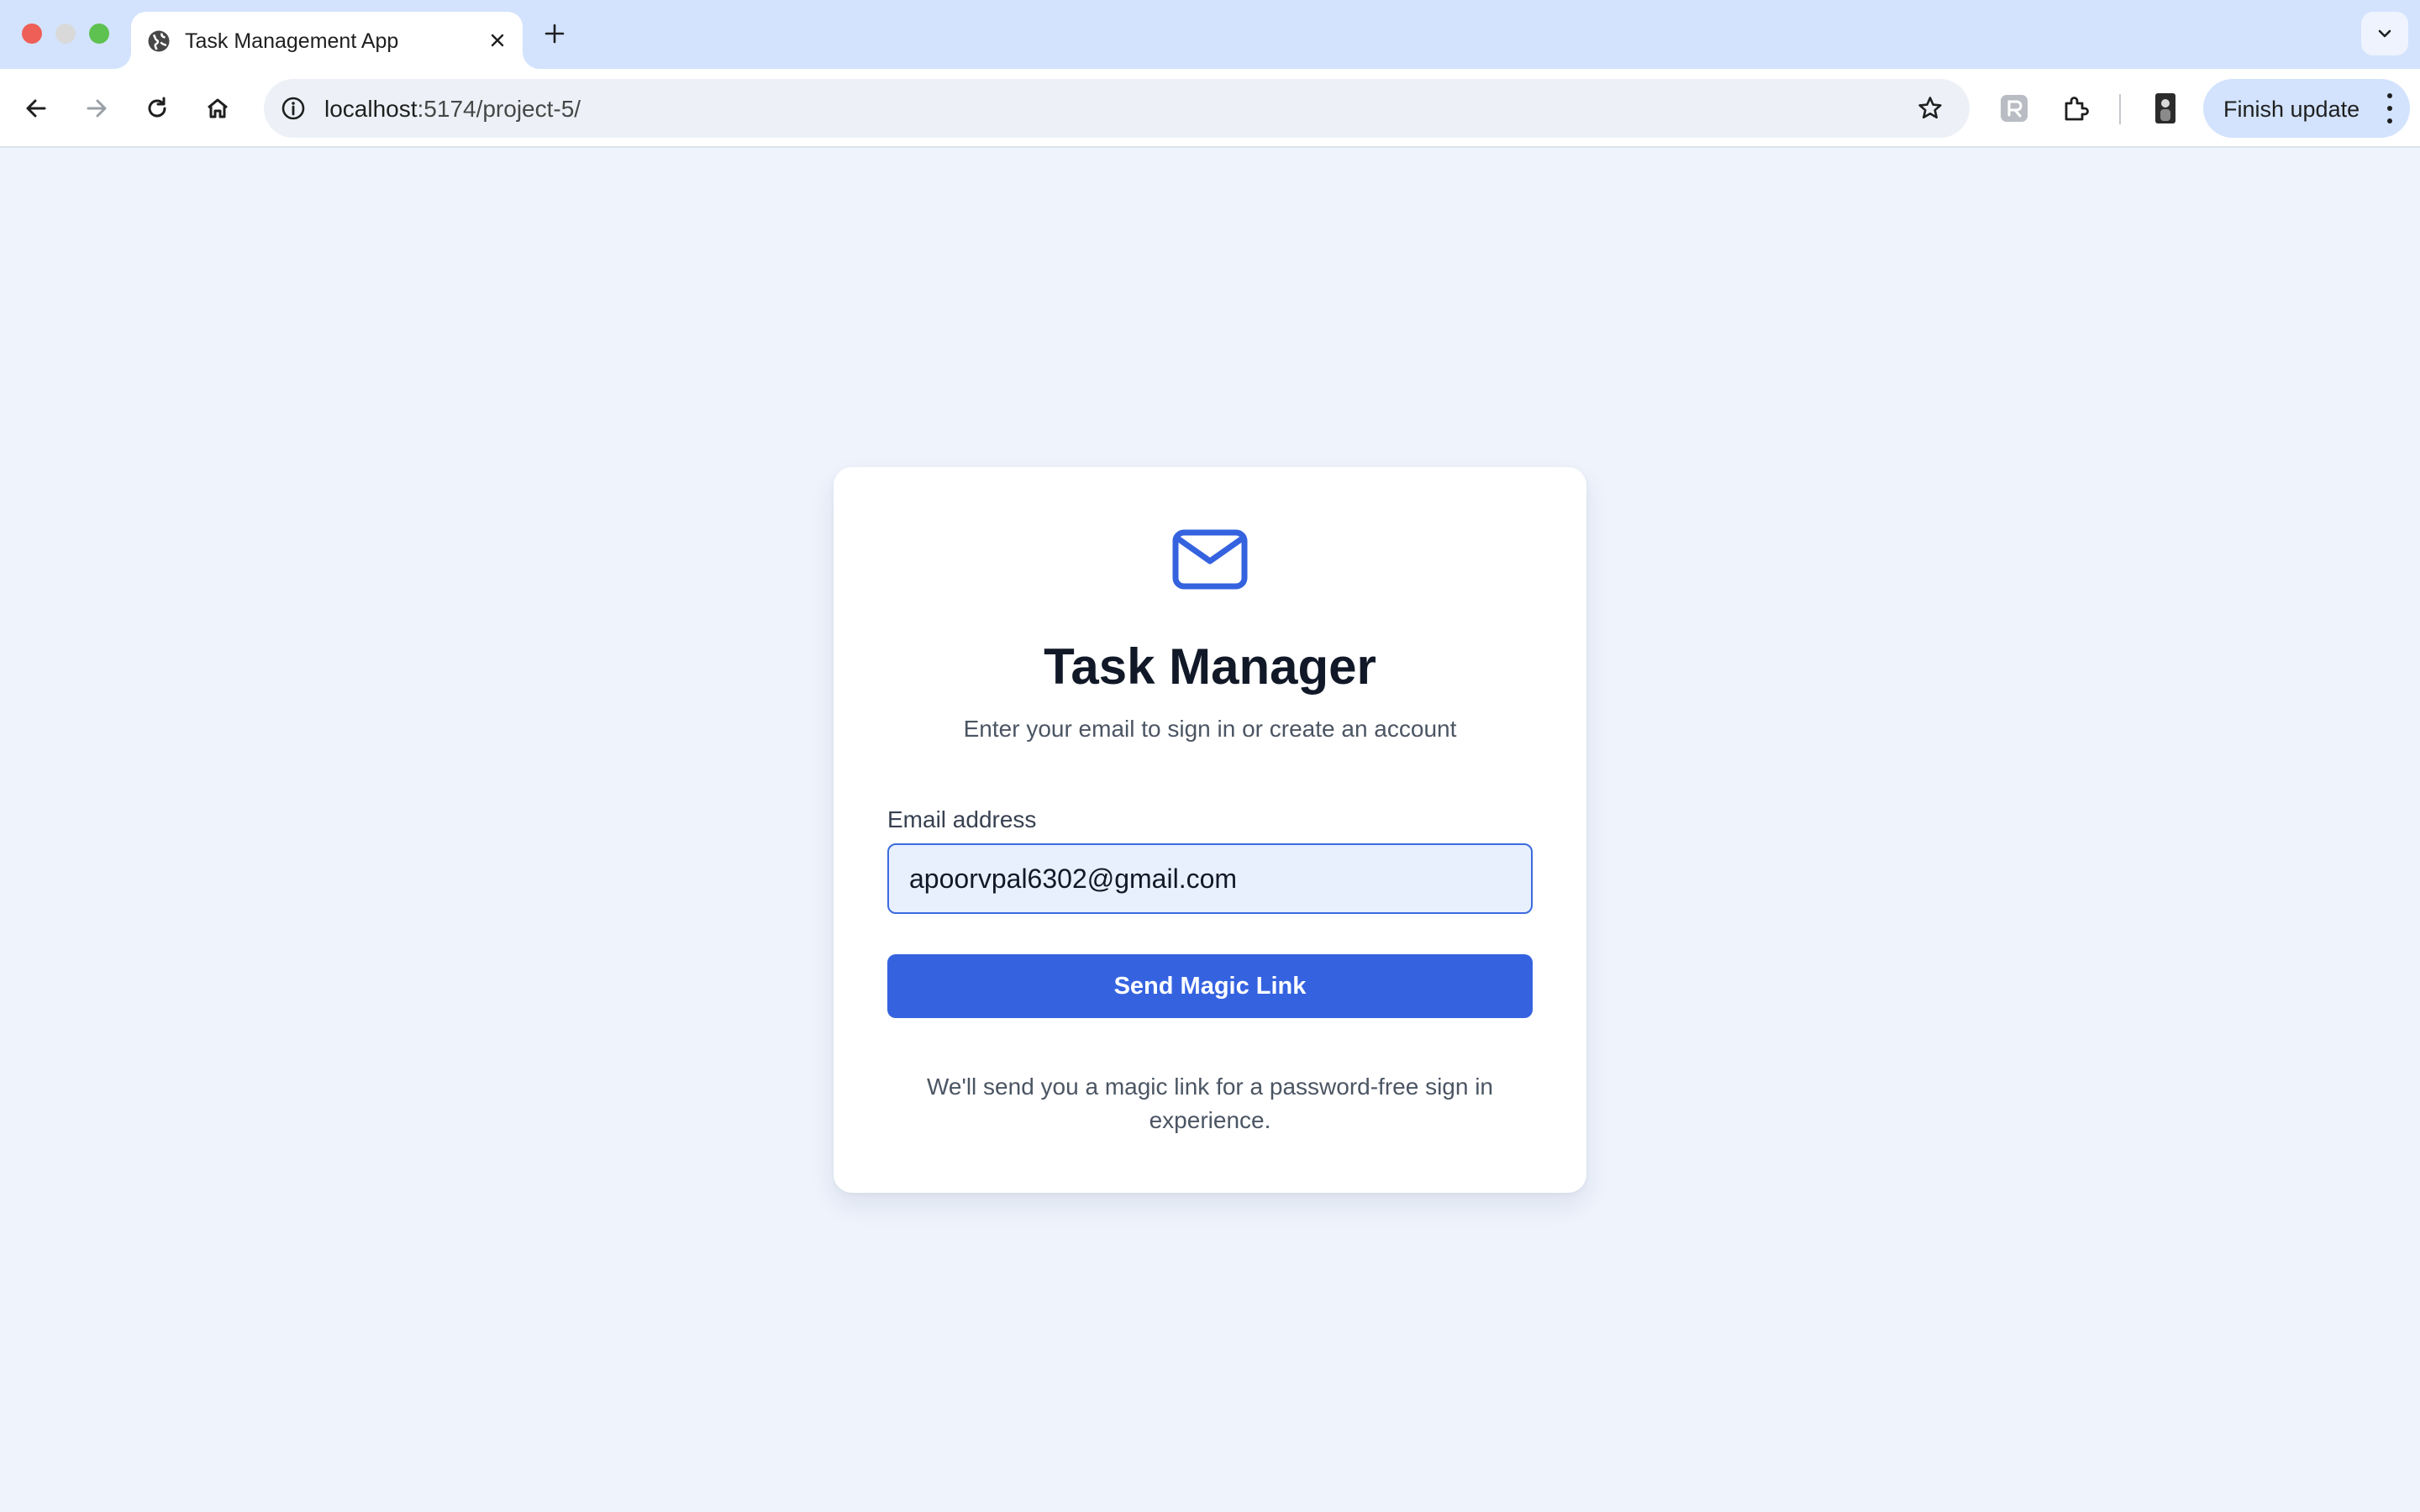  What do you see at coordinates (2120, 109) in the screenshot?
I see `toolbar-separator` at bounding box center [2120, 109].